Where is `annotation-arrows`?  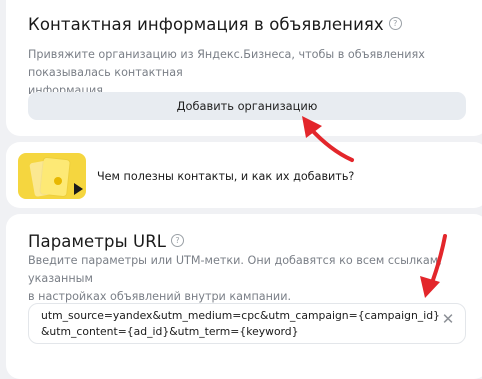
annotation-arrows is located at coordinates (374, 207).